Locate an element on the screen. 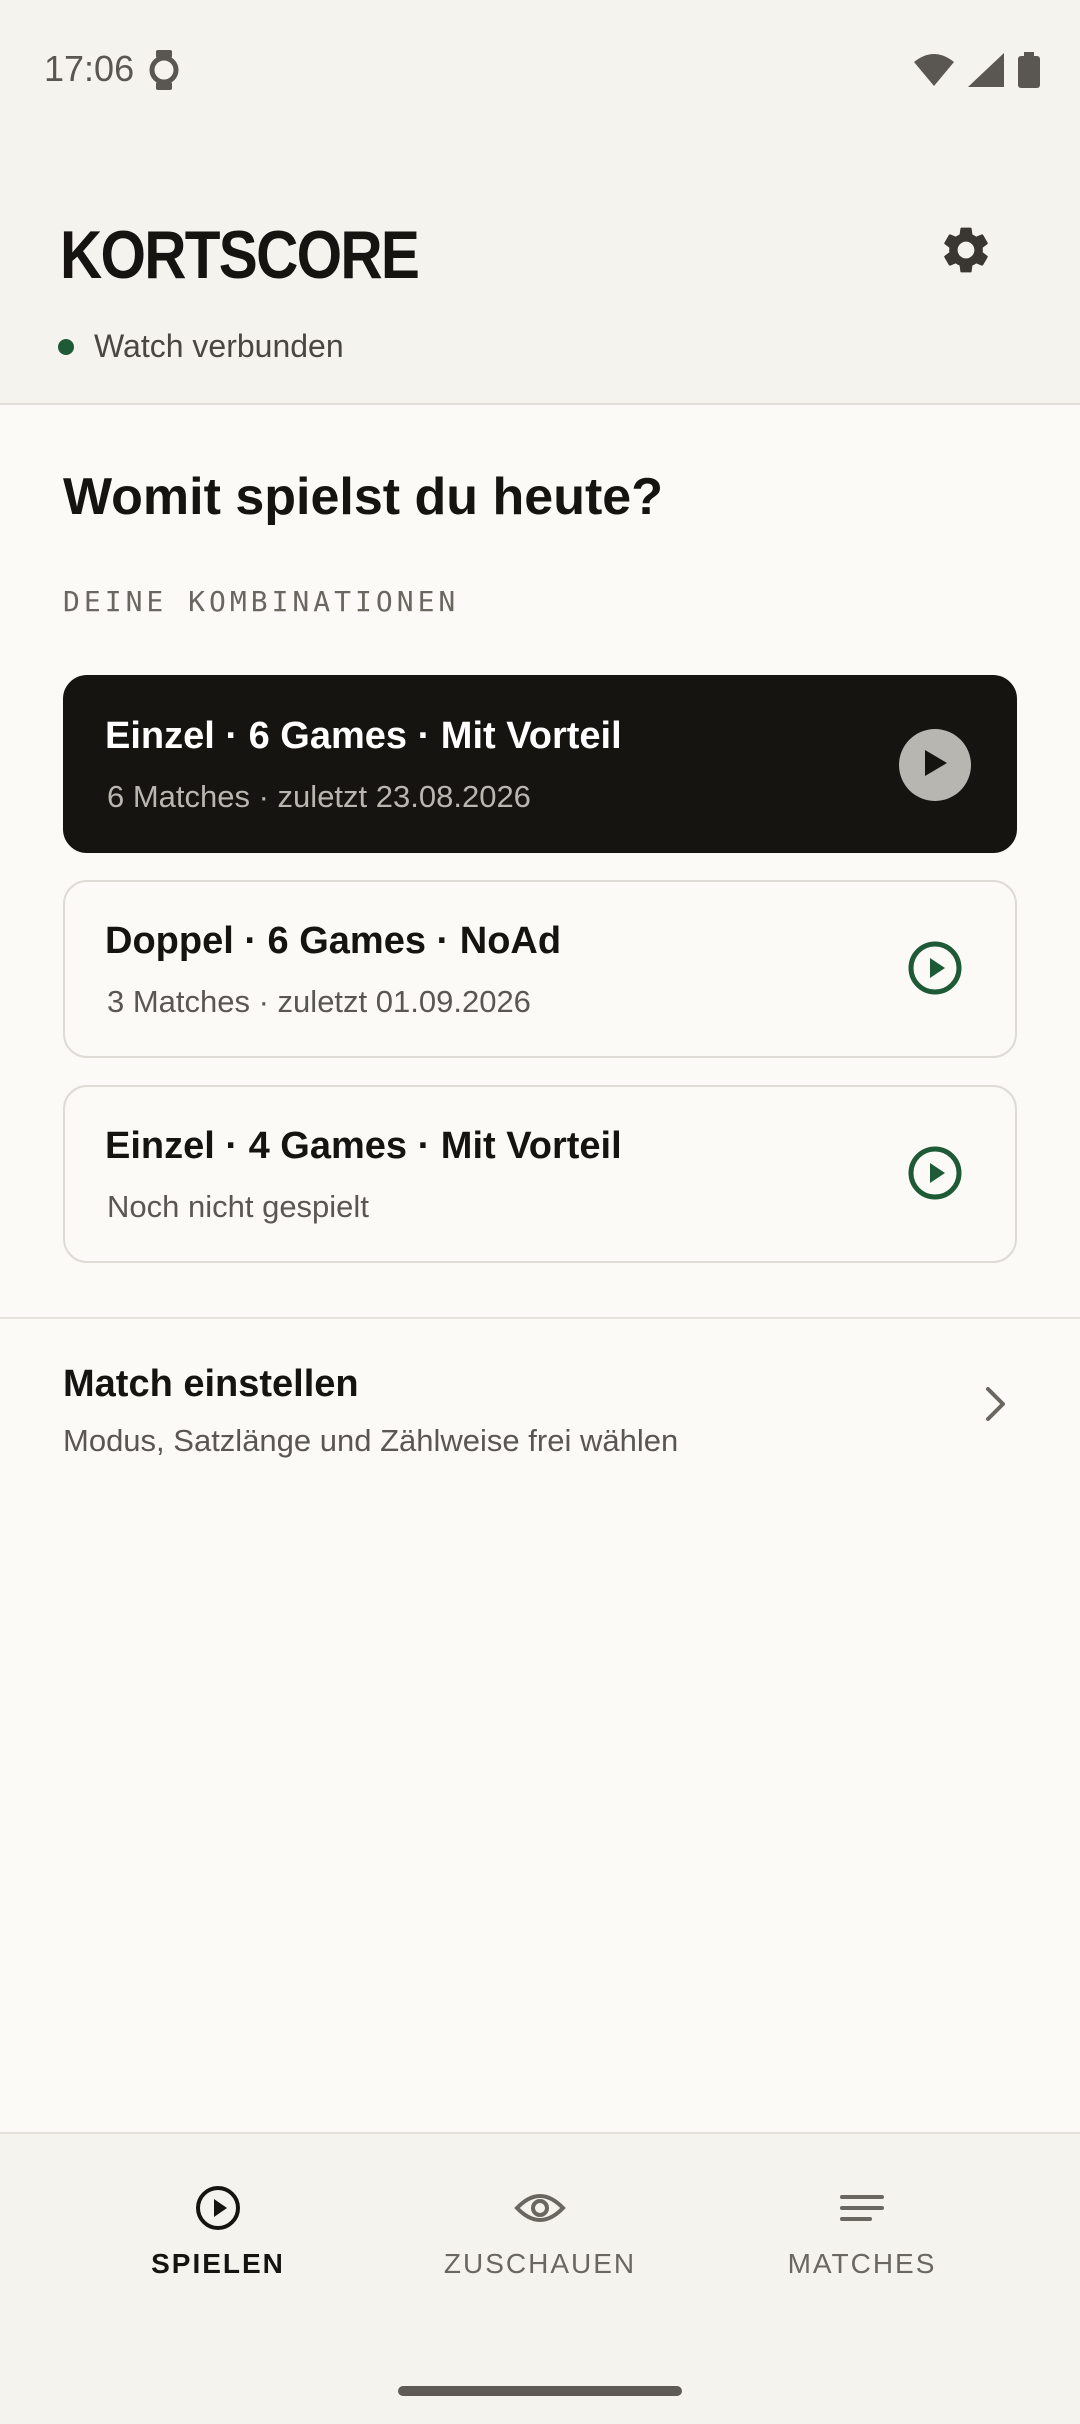 The image size is (1080, 2424). combination-title: Einzel · 6 Games · Mit Vorteil is located at coordinates (363, 736).